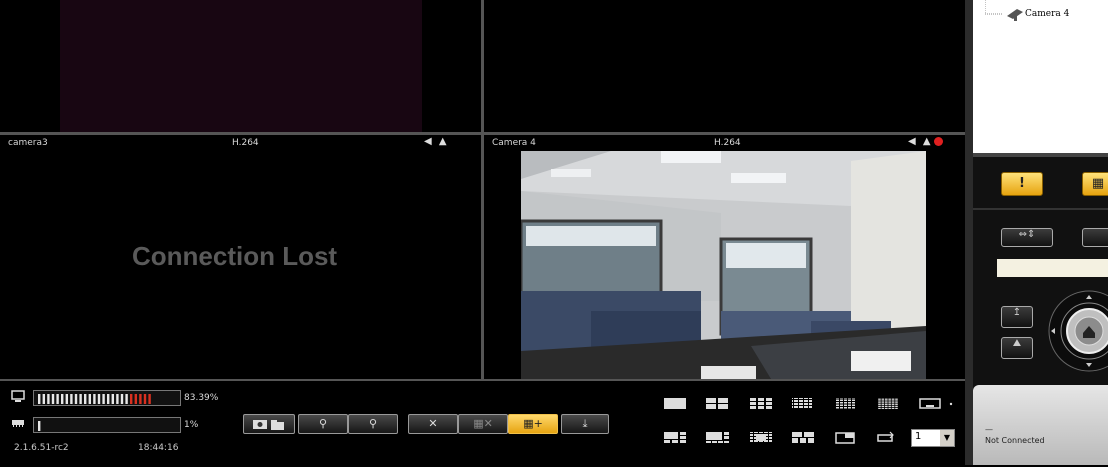 The height and width of the screenshot is (467, 1108). Describe the element at coordinates (947, 438) in the screenshot. I see `chevron-down-icon: ▼` at that location.